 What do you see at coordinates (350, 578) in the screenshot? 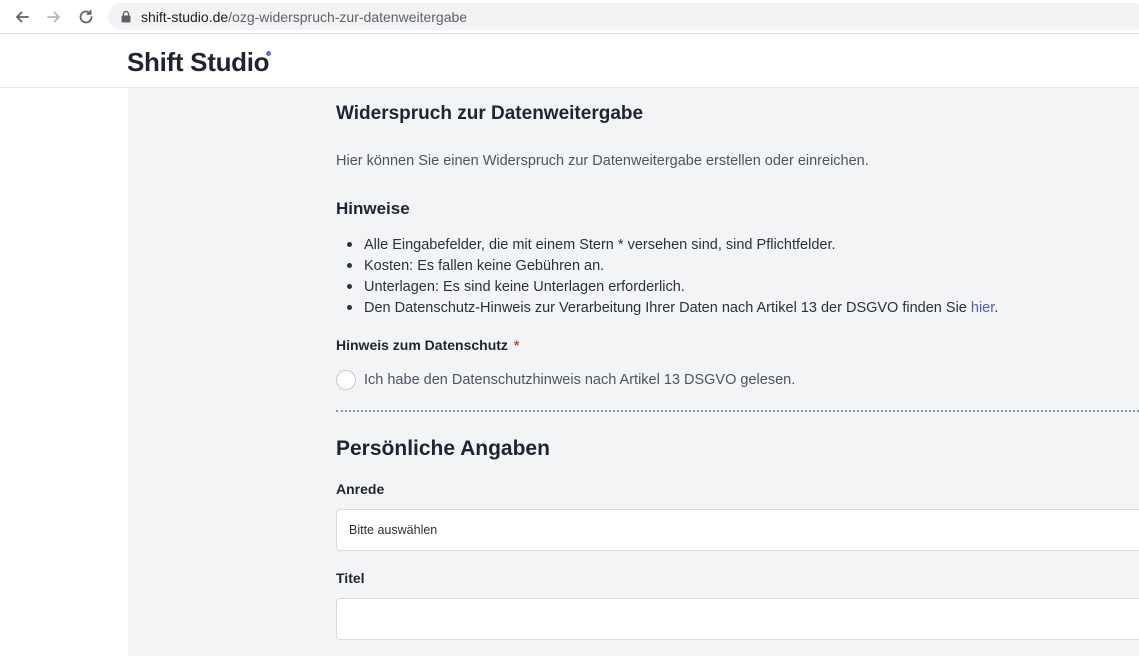
I see `titel-label: Titel` at bounding box center [350, 578].